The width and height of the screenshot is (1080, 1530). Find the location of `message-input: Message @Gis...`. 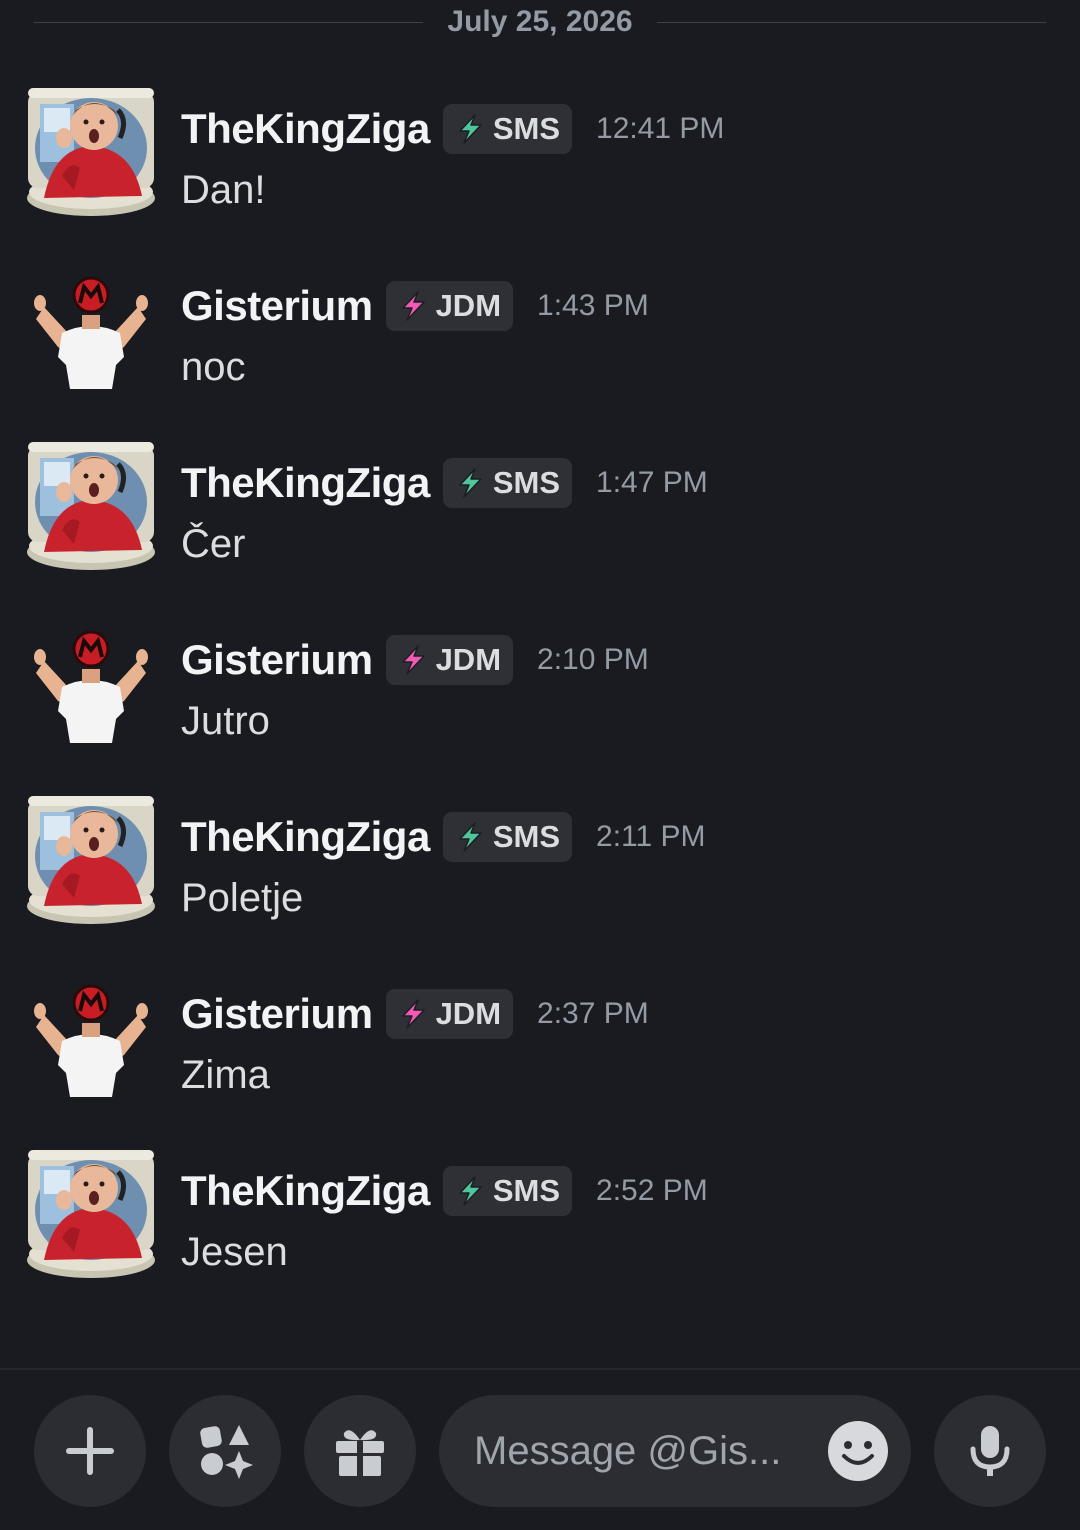

message-input: Message @Gis... is located at coordinates (675, 1451).